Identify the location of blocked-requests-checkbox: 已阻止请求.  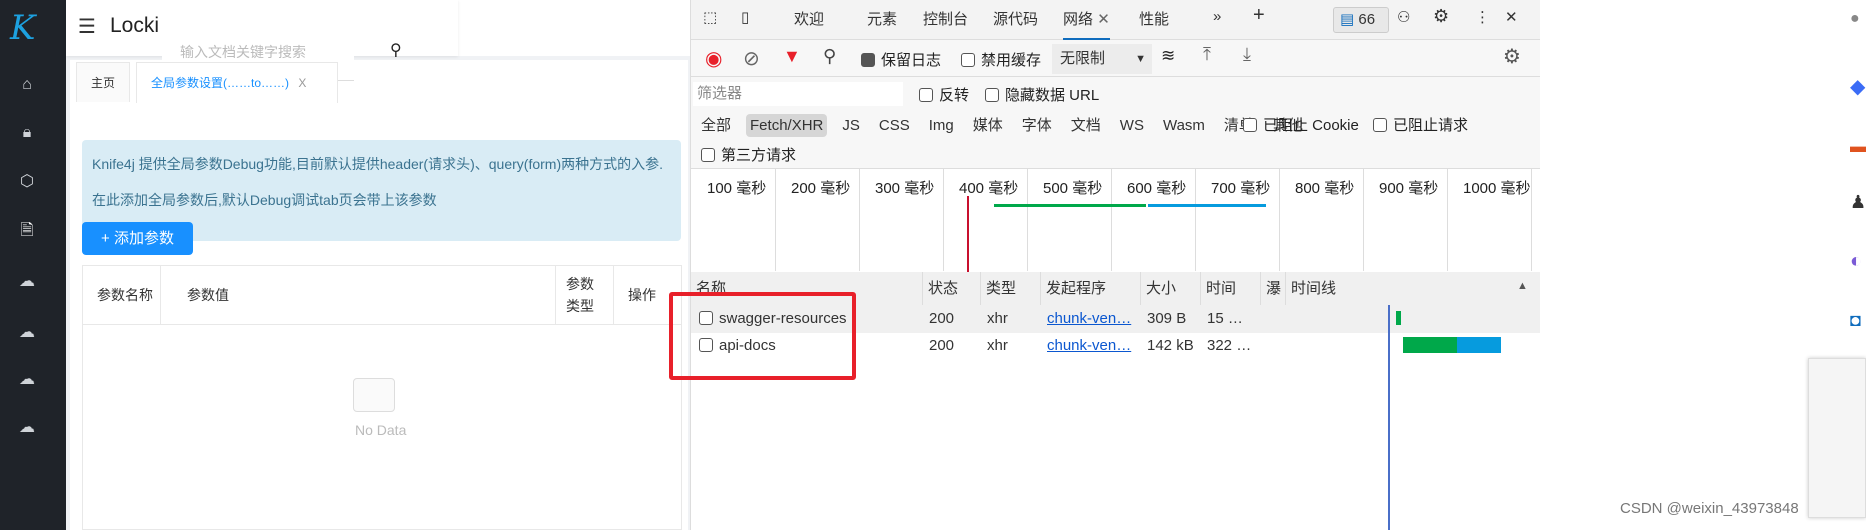
(1420, 124).